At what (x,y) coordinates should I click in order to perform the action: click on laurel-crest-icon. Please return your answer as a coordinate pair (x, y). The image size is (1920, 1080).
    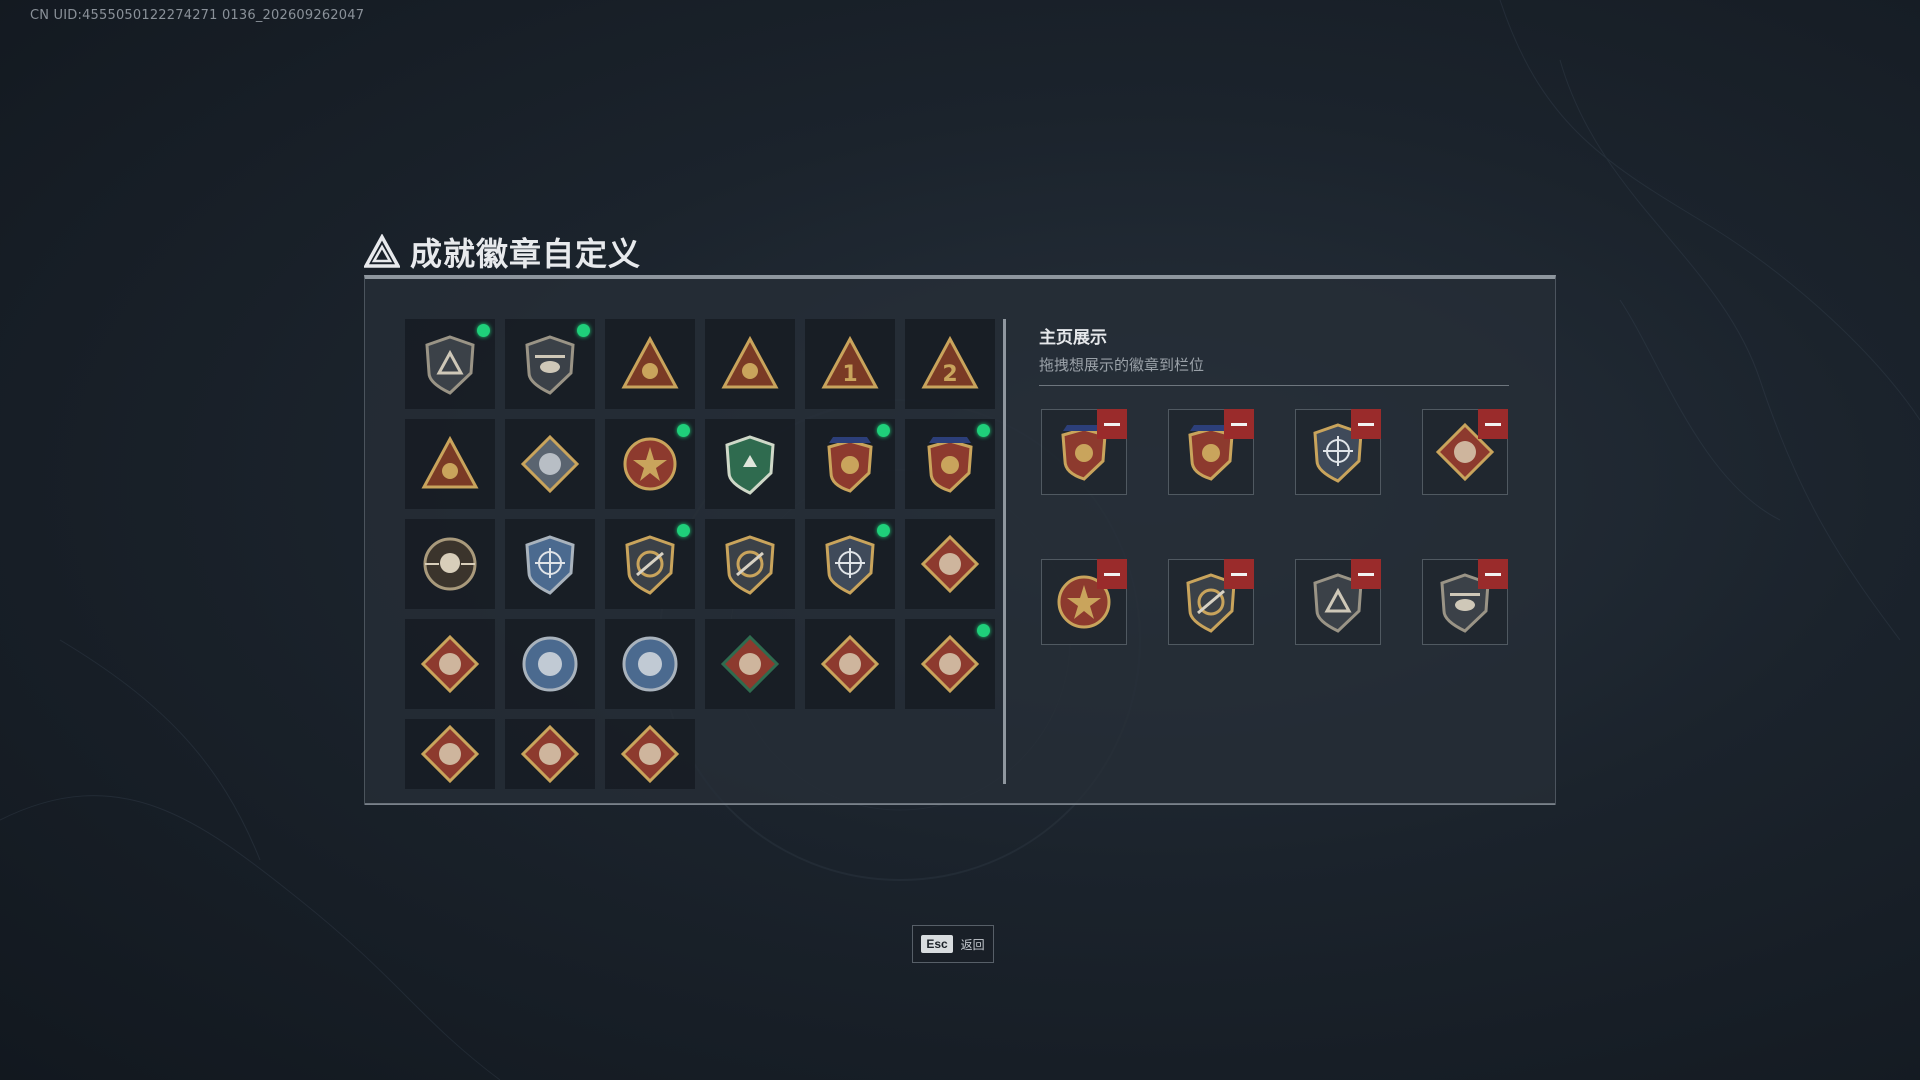
    Looking at the image, I should click on (850, 465).